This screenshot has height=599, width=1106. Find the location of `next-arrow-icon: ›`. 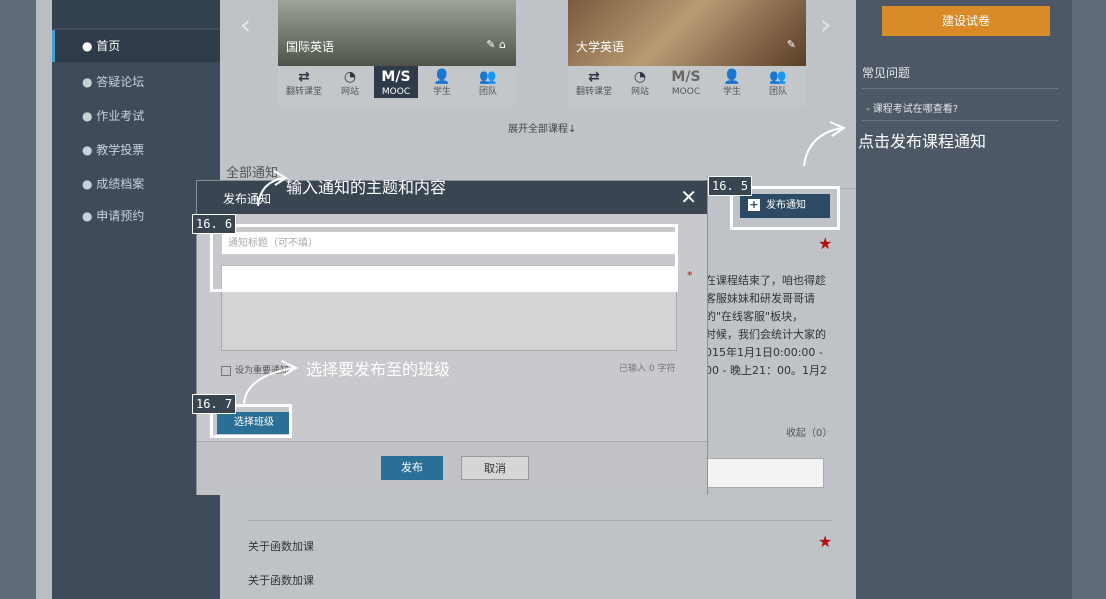

next-arrow-icon: › is located at coordinates (825, 24).